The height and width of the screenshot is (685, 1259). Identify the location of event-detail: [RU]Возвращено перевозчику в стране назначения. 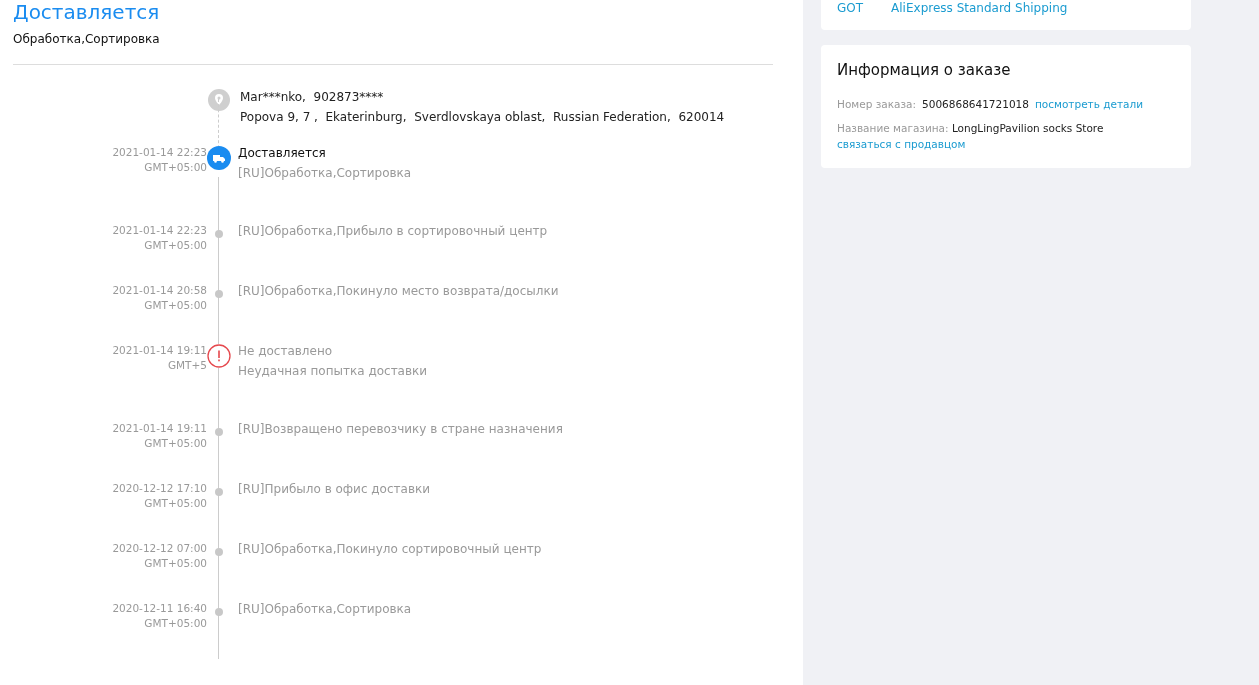
(400, 429).